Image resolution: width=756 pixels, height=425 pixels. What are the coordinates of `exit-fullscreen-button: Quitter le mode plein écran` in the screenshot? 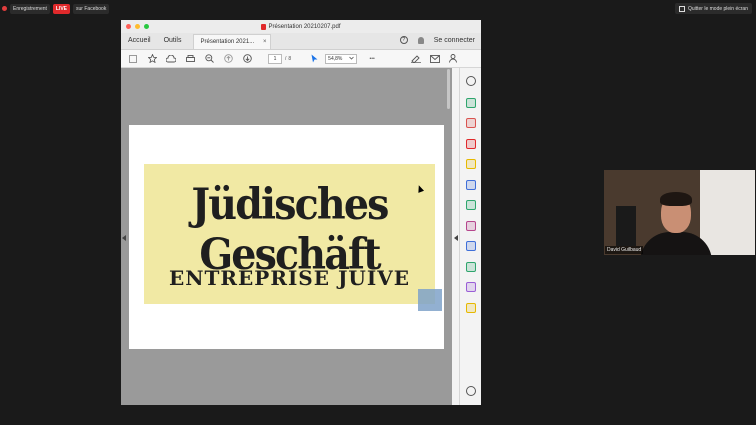 It's located at (713, 8).